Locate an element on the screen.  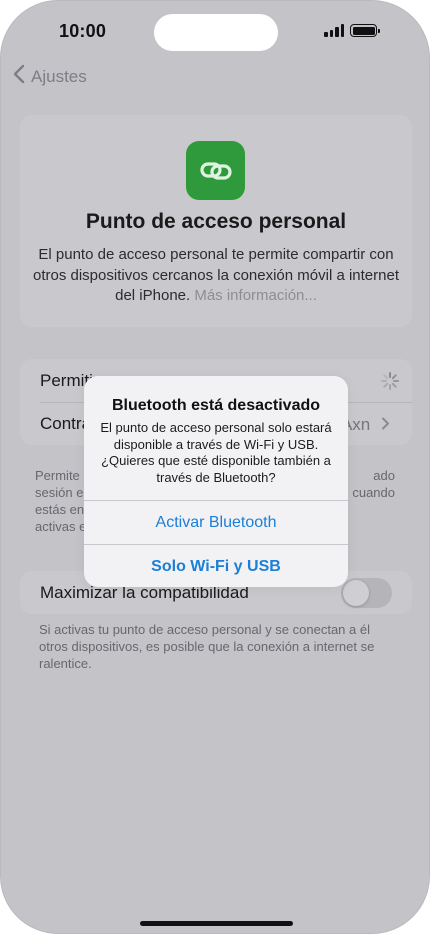
footnote-fragment-right: ado is located at coordinates (384, 475).